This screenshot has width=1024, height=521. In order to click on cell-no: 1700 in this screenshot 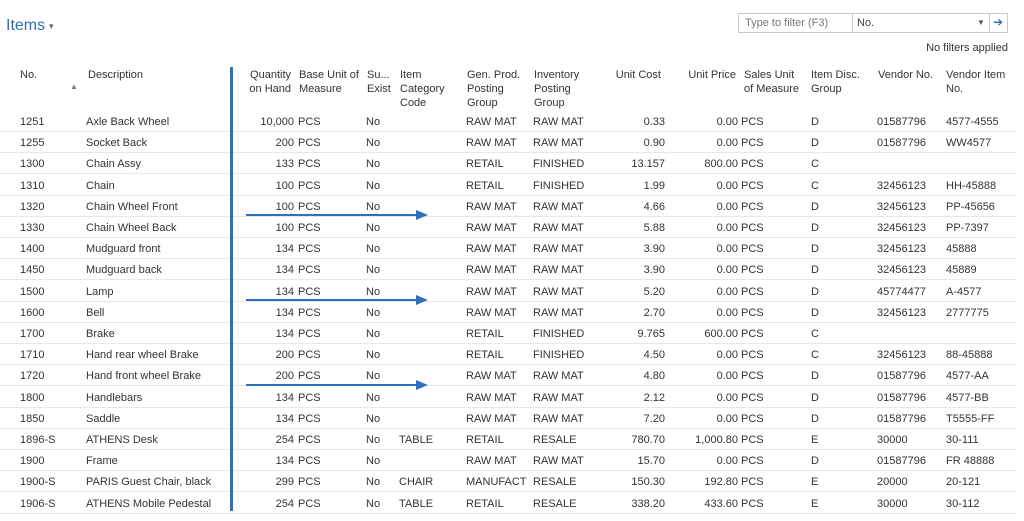, I will do `click(45, 334)`.